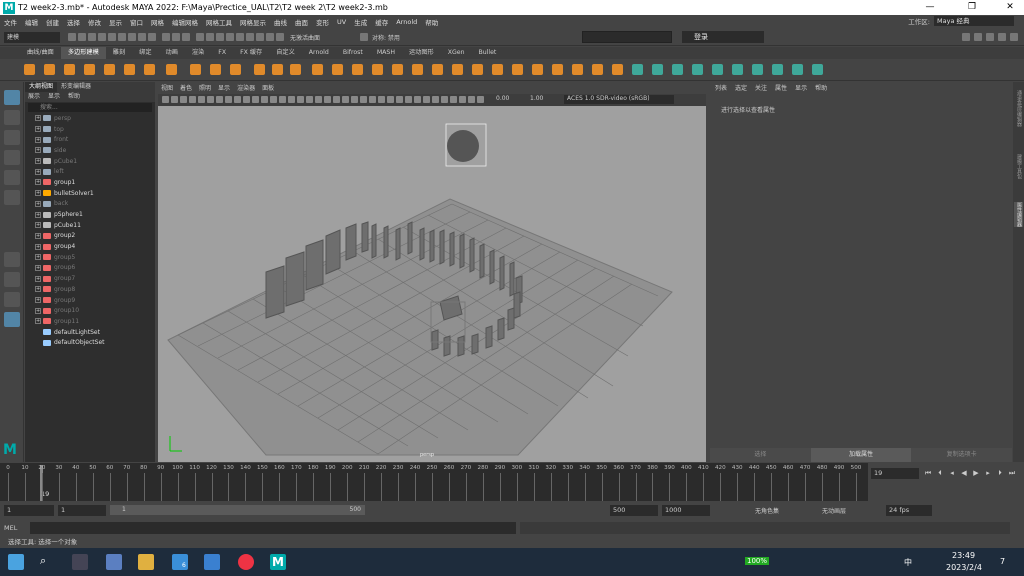  I want to click on minimize-button: —, so click(930, 7).